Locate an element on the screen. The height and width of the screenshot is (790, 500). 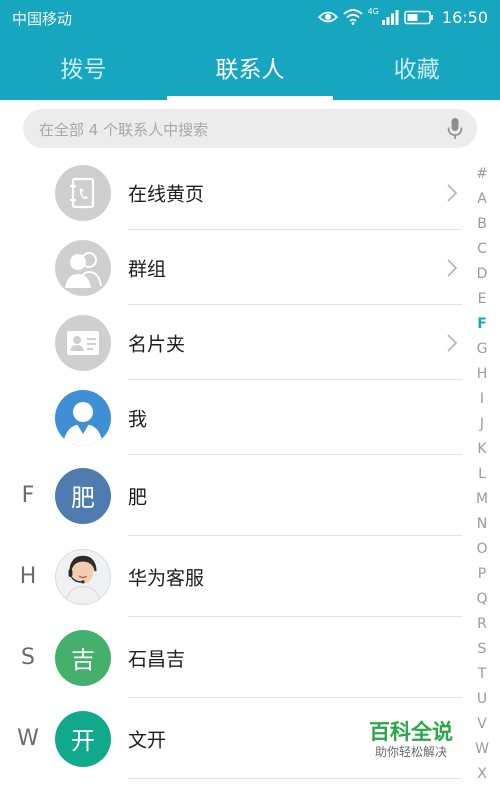
yellow-pages-icon is located at coordinates (83, 192).